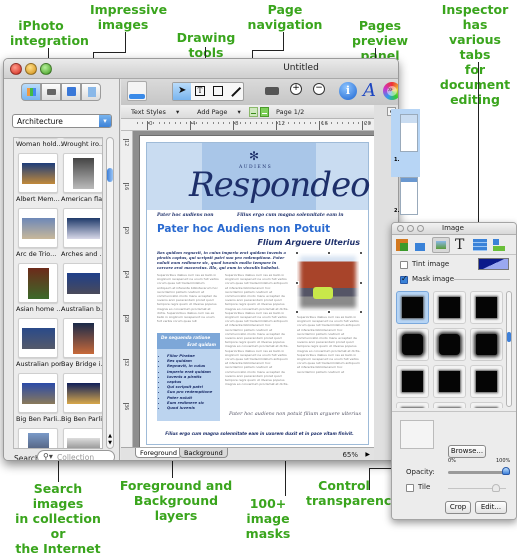 The width and height of the screenshot is (517, 556). What do you see at coordinates (367, 454) in the screenshot?
I see `zoom-menu-arrow: ▶` at bounding box center [367, 454].